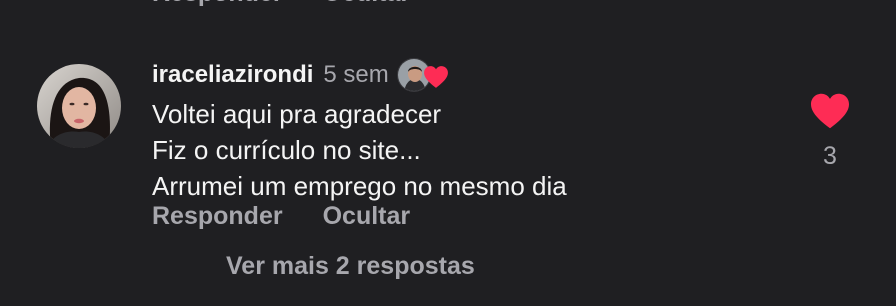  I want to click on comment-text-line: Voltei aqui pra agradecer, so click(297, 114).